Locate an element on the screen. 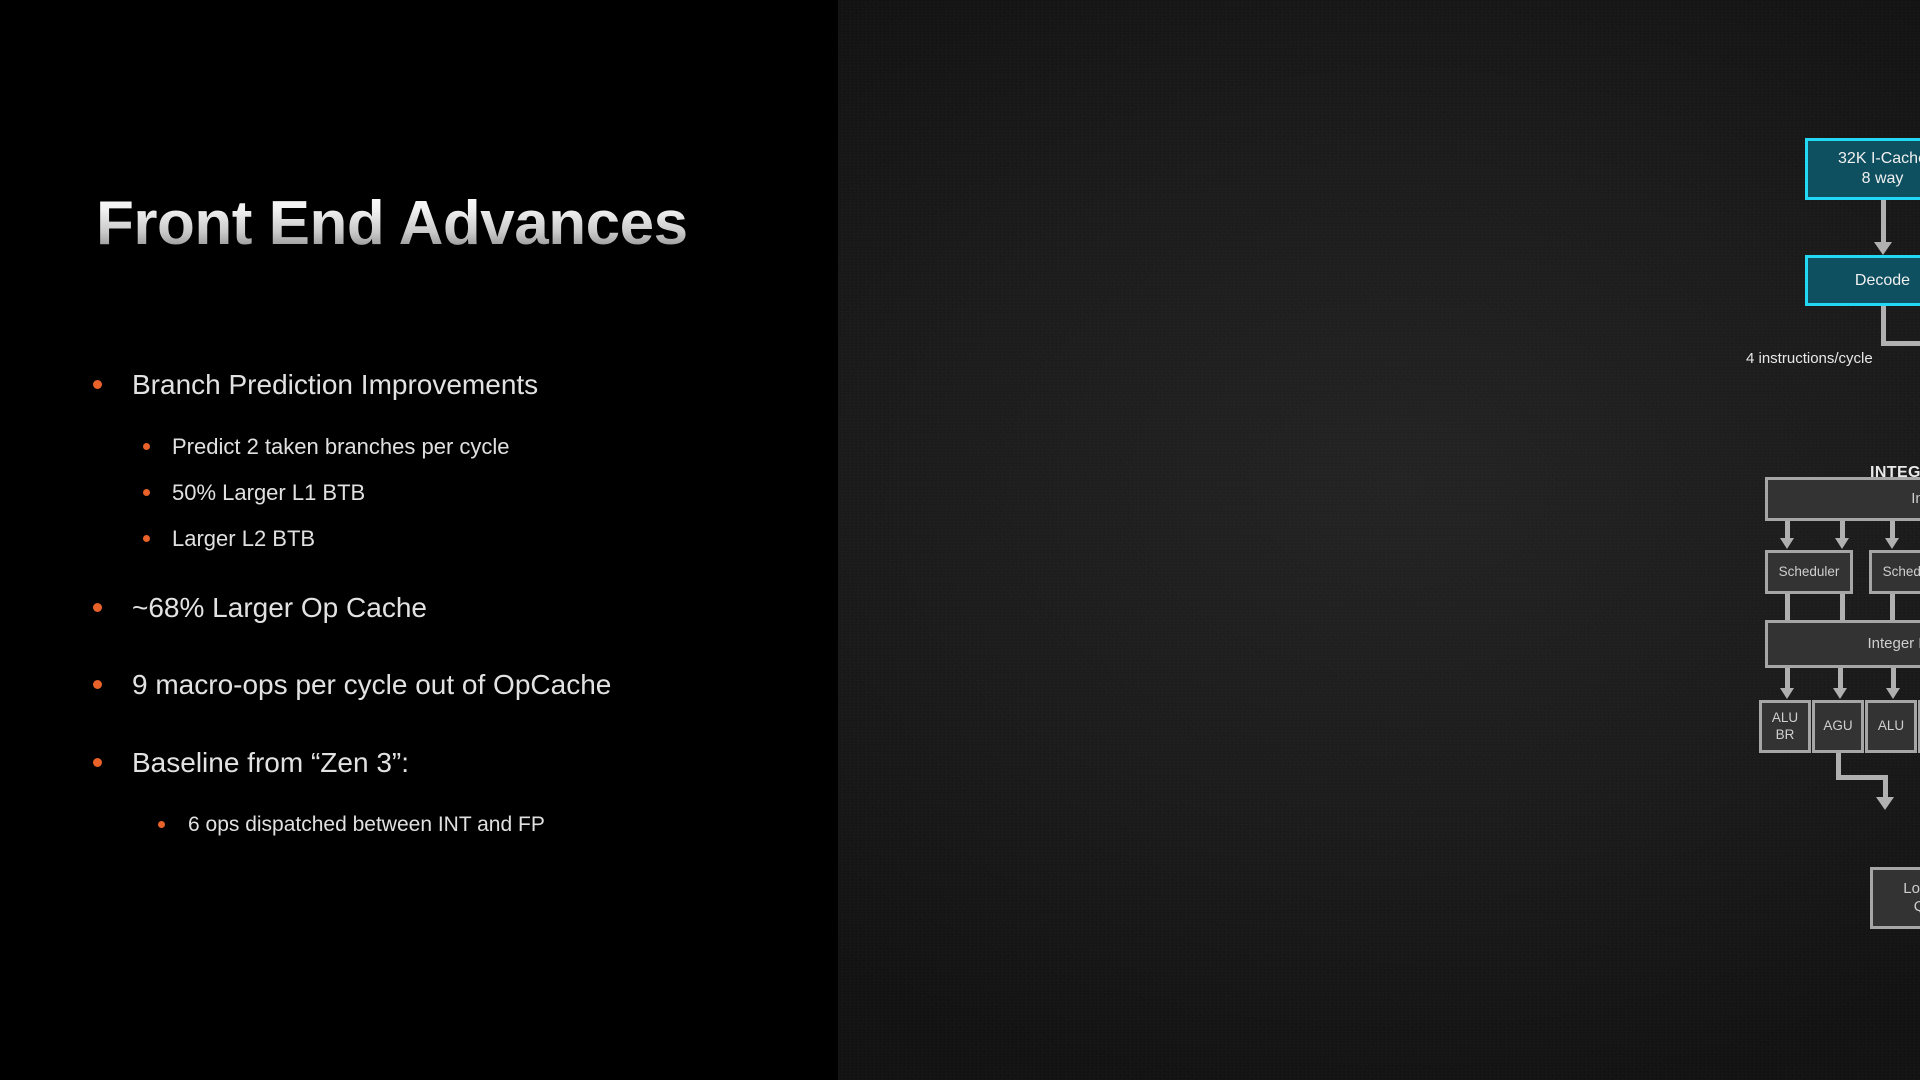 This screenshot has width=1920, height=1080. bullet-text: Predict 2 taken branches per cycle is located at coordinates (341, 446).